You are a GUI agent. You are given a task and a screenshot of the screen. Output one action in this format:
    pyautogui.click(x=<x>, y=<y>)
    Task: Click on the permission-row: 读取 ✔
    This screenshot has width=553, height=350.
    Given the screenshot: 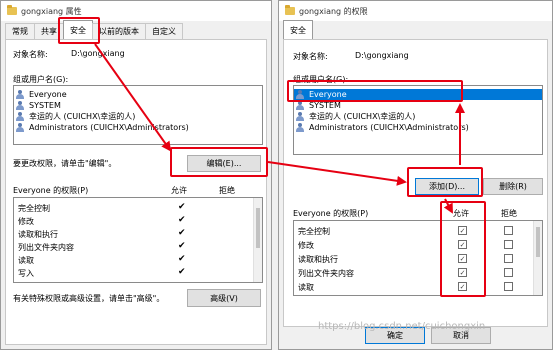 What is the action you would take?
    pyautogui.click(x=102, y=259)
    